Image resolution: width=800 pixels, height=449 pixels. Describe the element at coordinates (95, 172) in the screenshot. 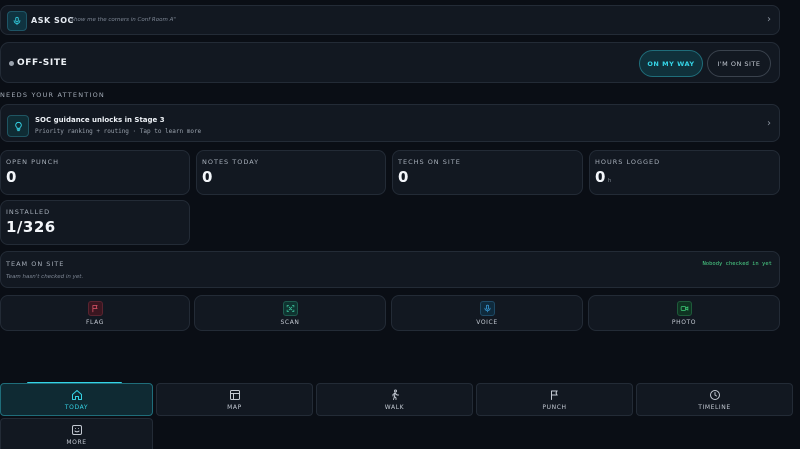

I see `stat-open-punch: OPEN PUNCH 0` at that location.